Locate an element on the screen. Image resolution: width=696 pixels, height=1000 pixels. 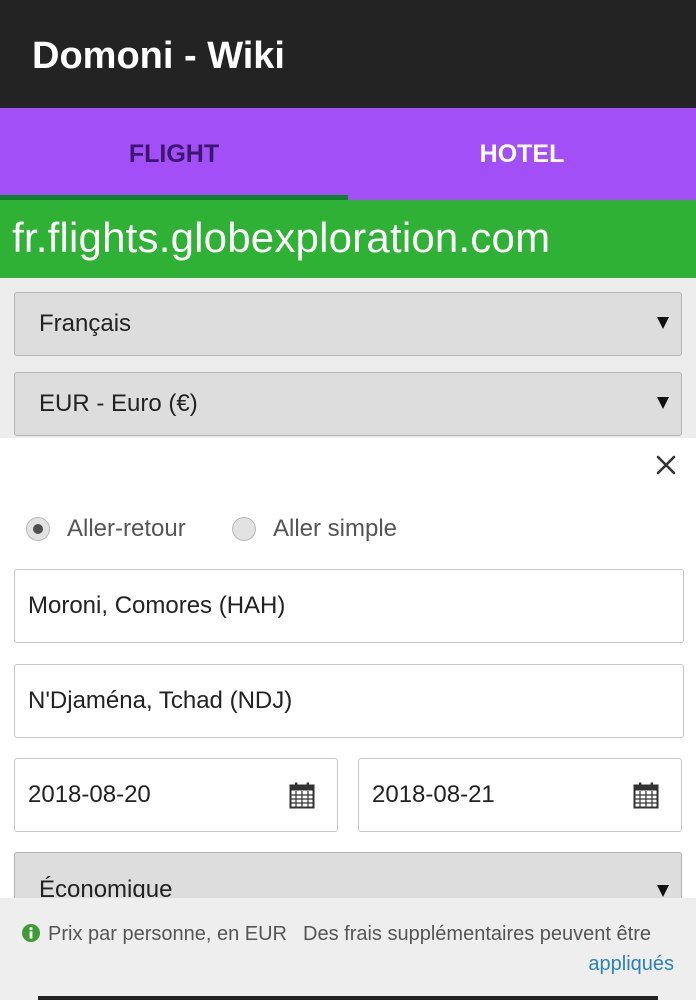
tab-hotel: HOTEL is located at coordinates (522, 154).